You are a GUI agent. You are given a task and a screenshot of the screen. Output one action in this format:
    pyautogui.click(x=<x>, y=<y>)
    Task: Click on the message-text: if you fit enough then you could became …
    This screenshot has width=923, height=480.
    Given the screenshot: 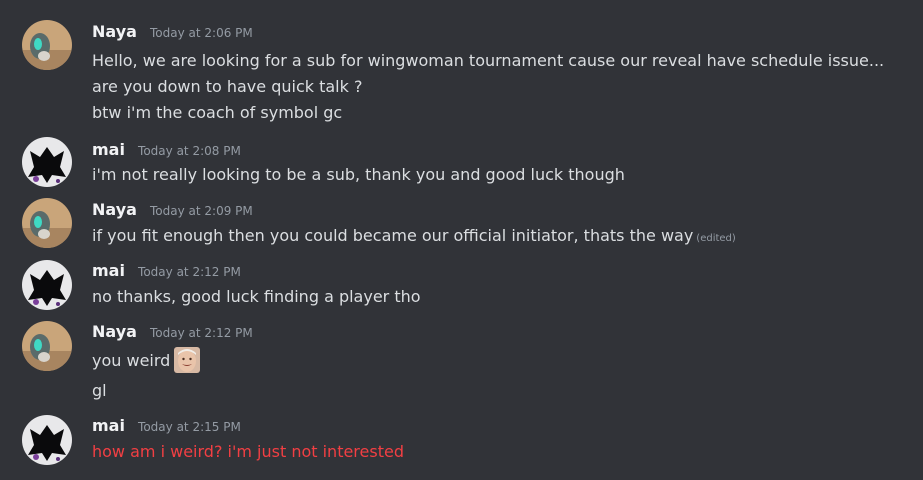 What is the action you would take?
    pyautogui.click(x=414, y=237)
    